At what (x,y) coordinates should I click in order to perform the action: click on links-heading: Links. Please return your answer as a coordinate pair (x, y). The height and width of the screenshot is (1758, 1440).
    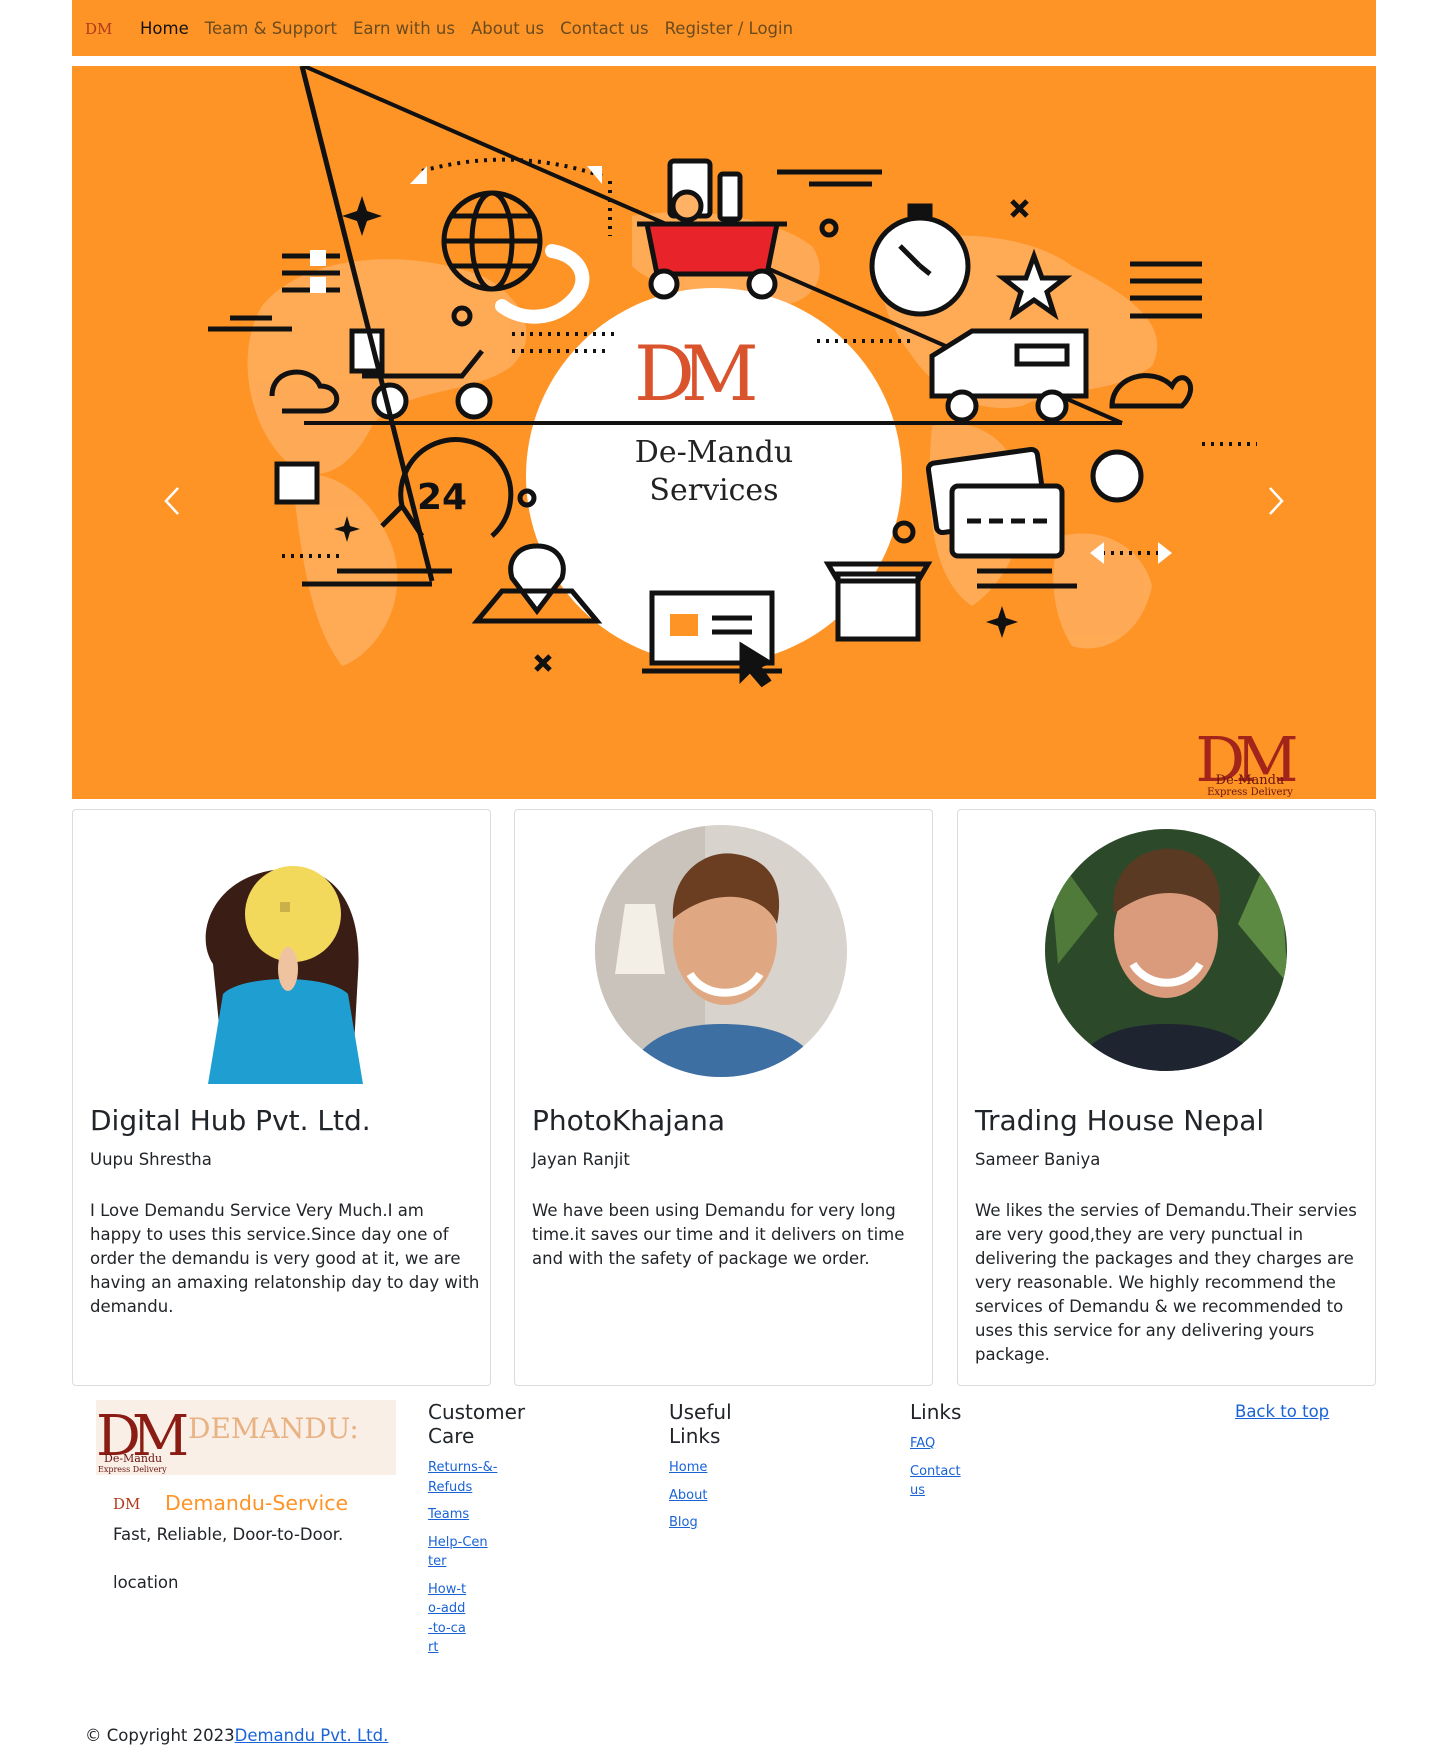
    Looking at the image, I should click on (936, 1412).